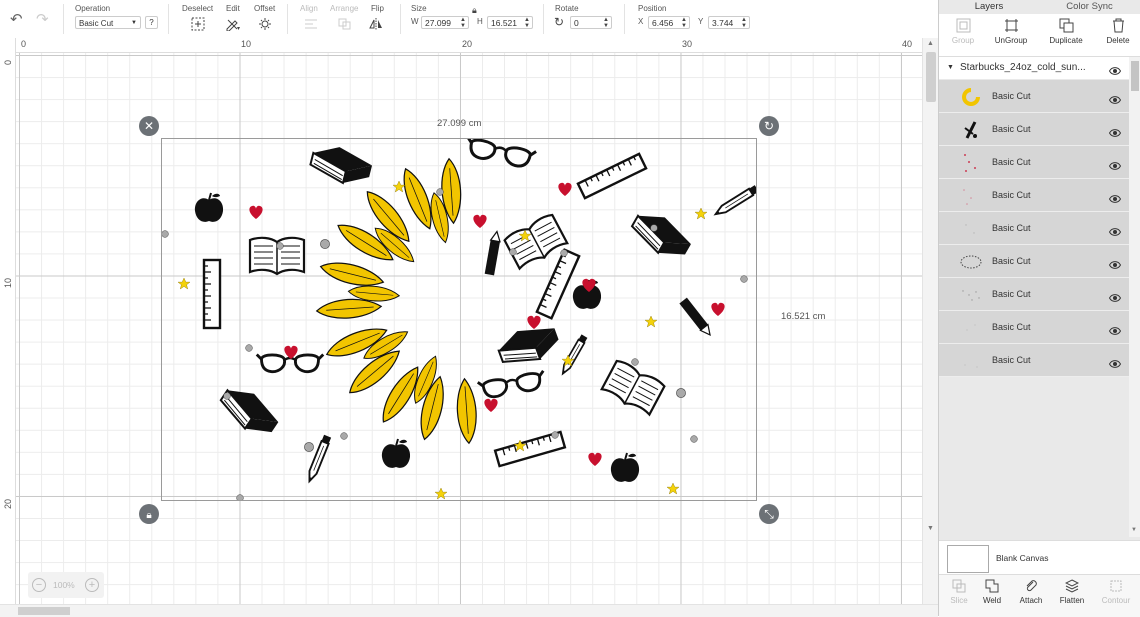 This screenshot has width=1140, height=617. What do you see at coordinates (930, 321) in the screenshot?
I see `canvas-vertical-scrollbar: ▲ ▼` at bounding box center [930, 321].